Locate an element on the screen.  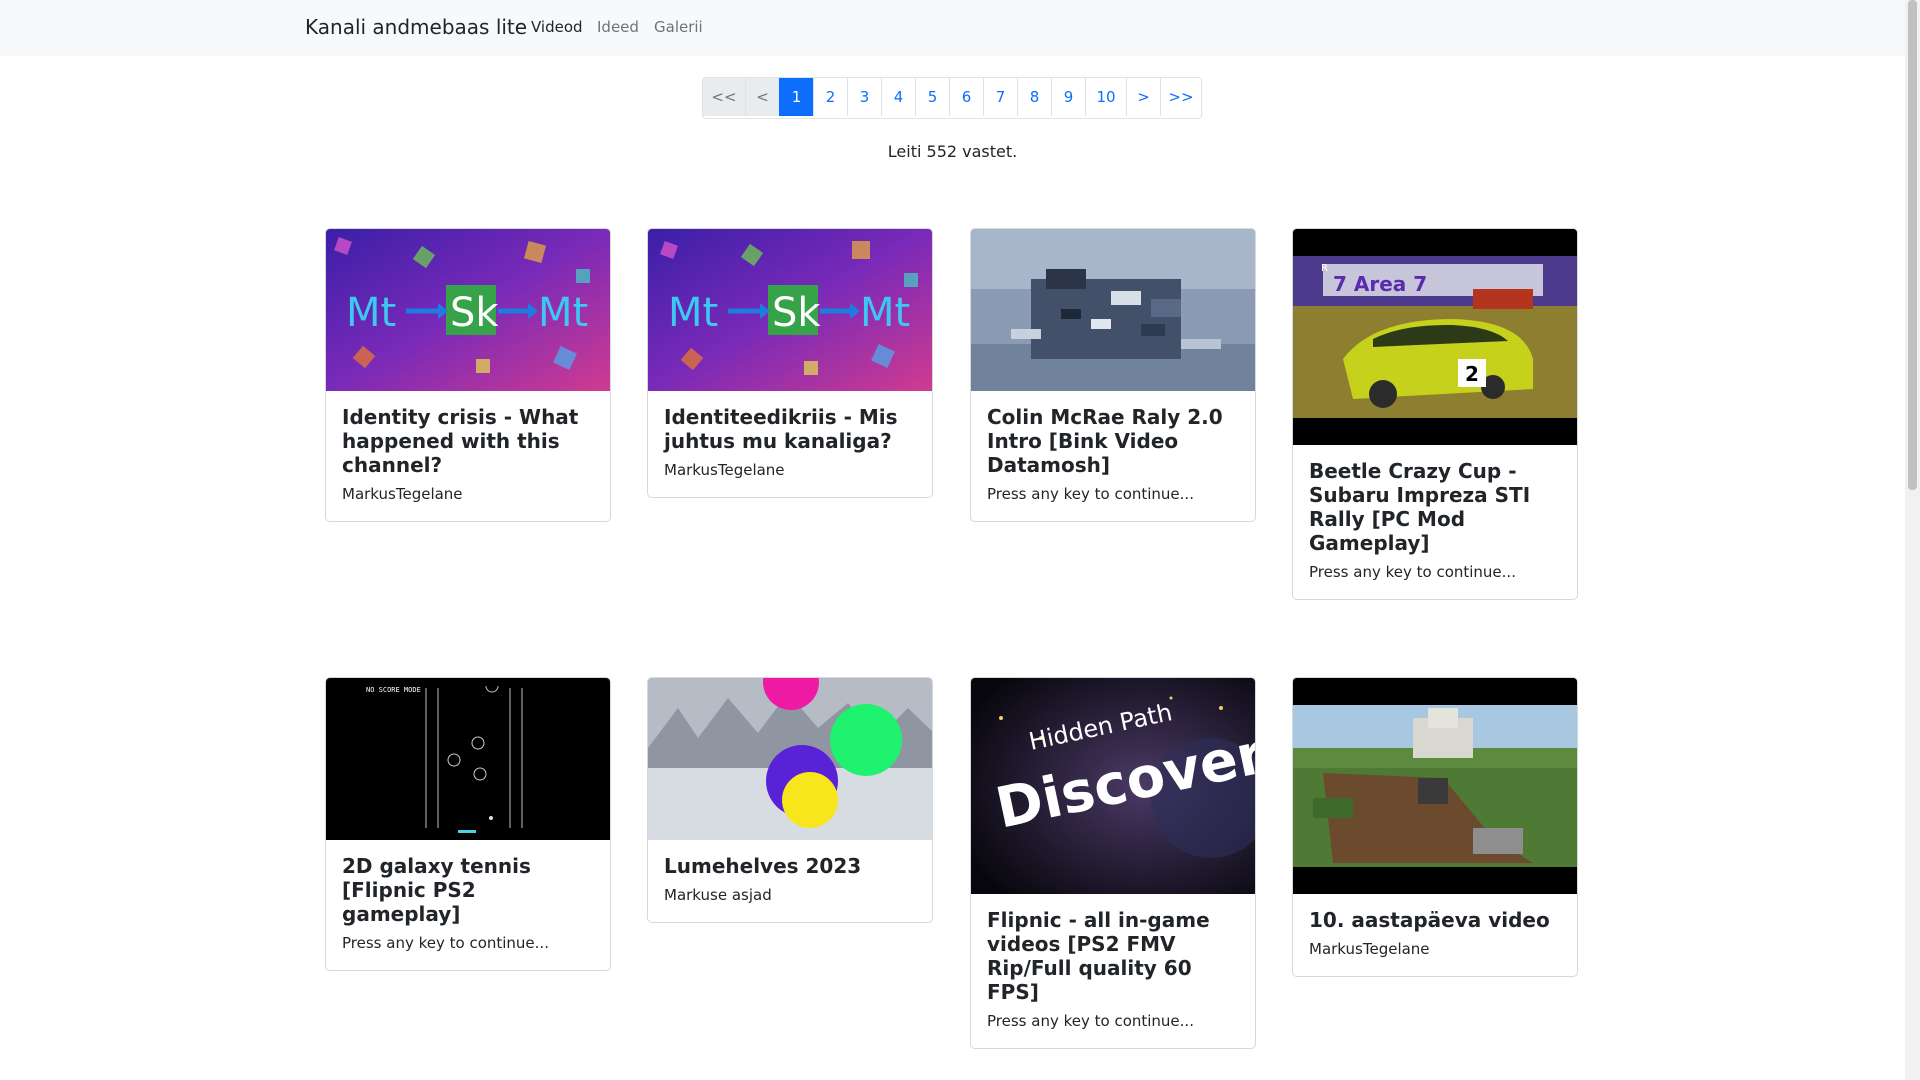
video-title: 10. aastapäeva video is located at coordinates (1435, 920).